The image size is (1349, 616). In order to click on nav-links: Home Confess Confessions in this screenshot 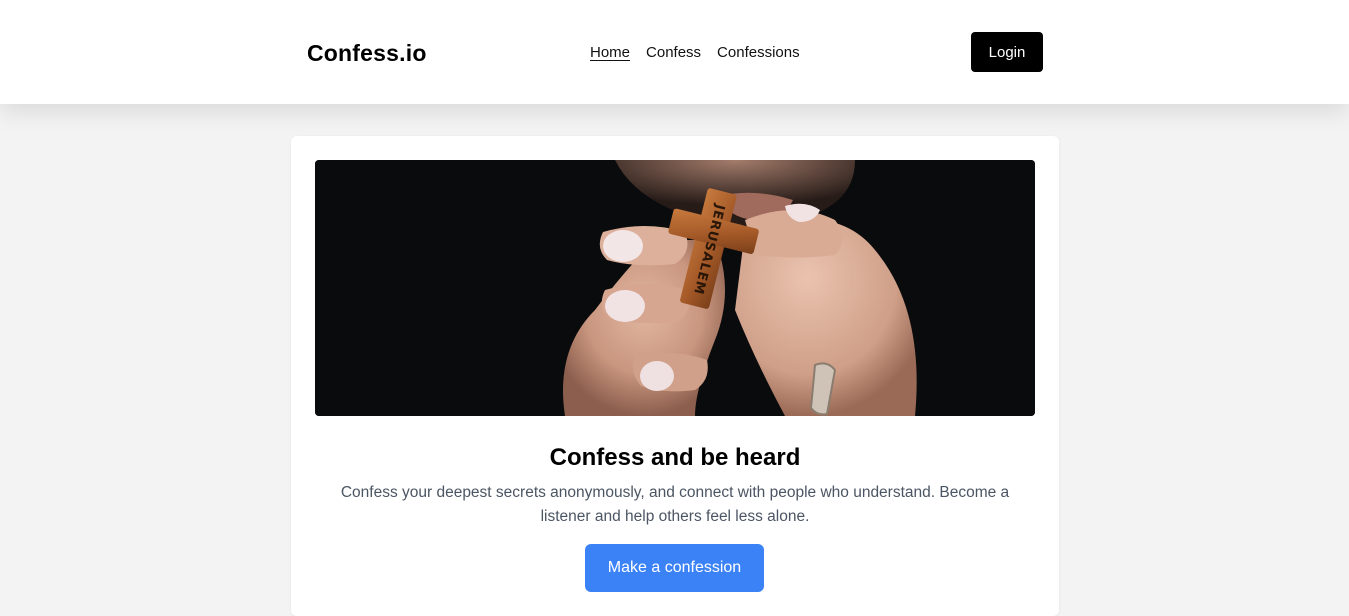, I will do `click(695, 53)`.